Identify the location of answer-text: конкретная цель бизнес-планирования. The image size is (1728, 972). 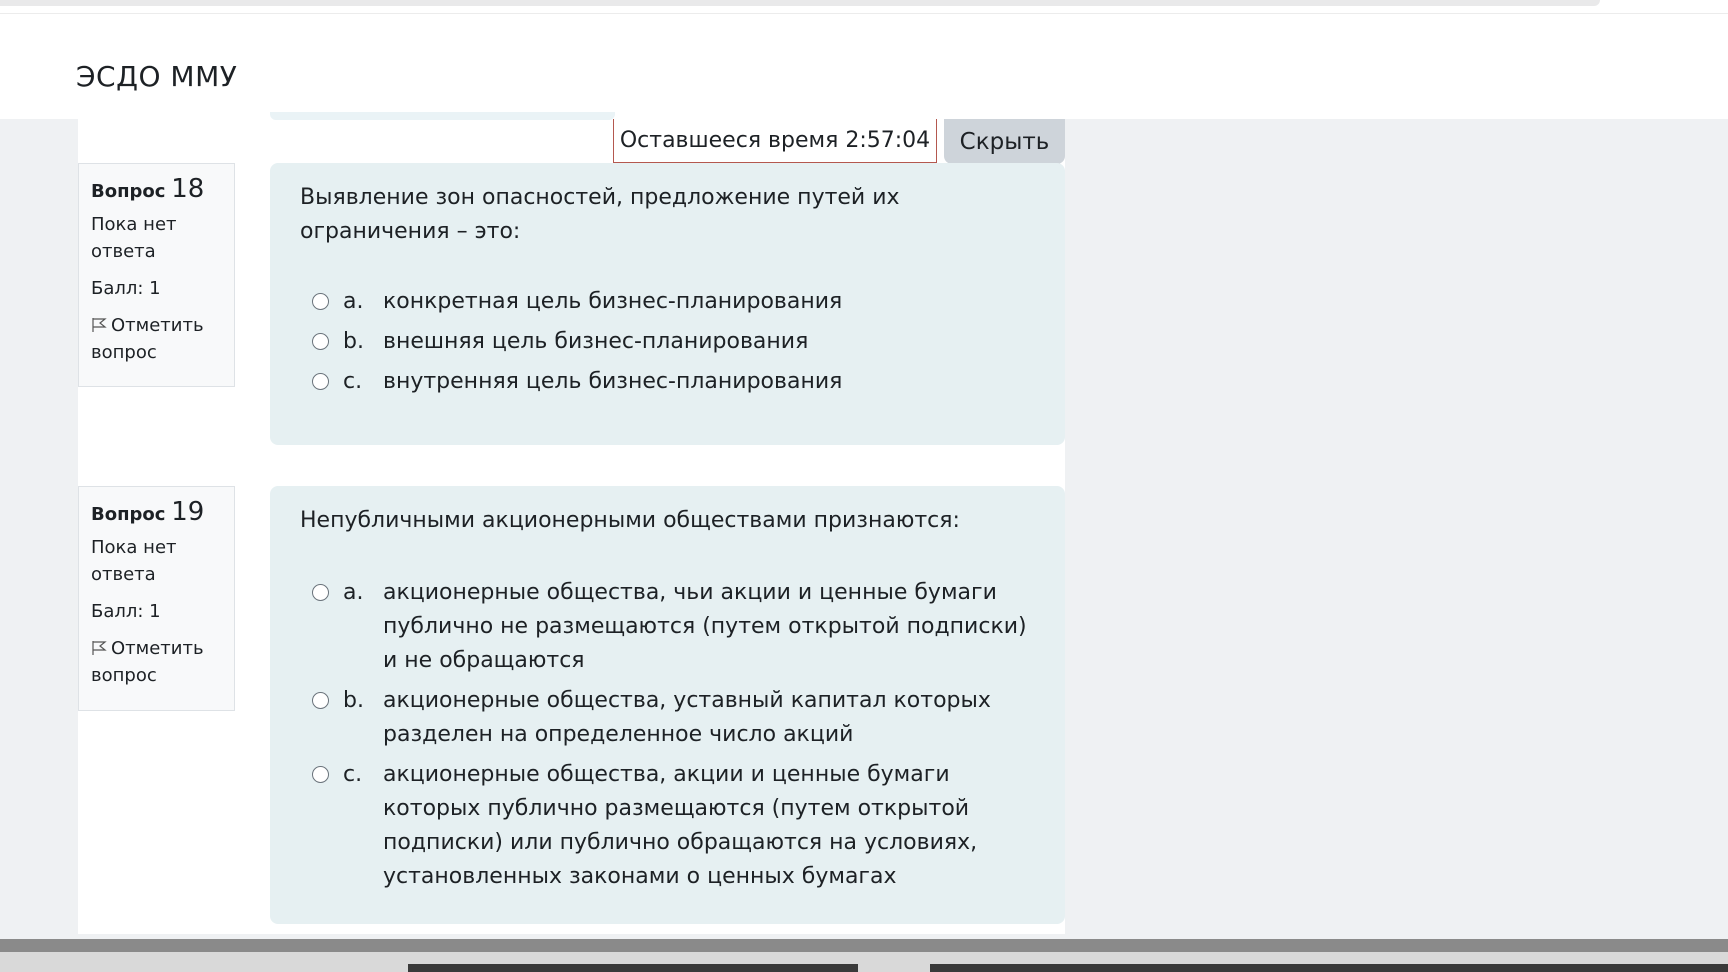
(709, 302).